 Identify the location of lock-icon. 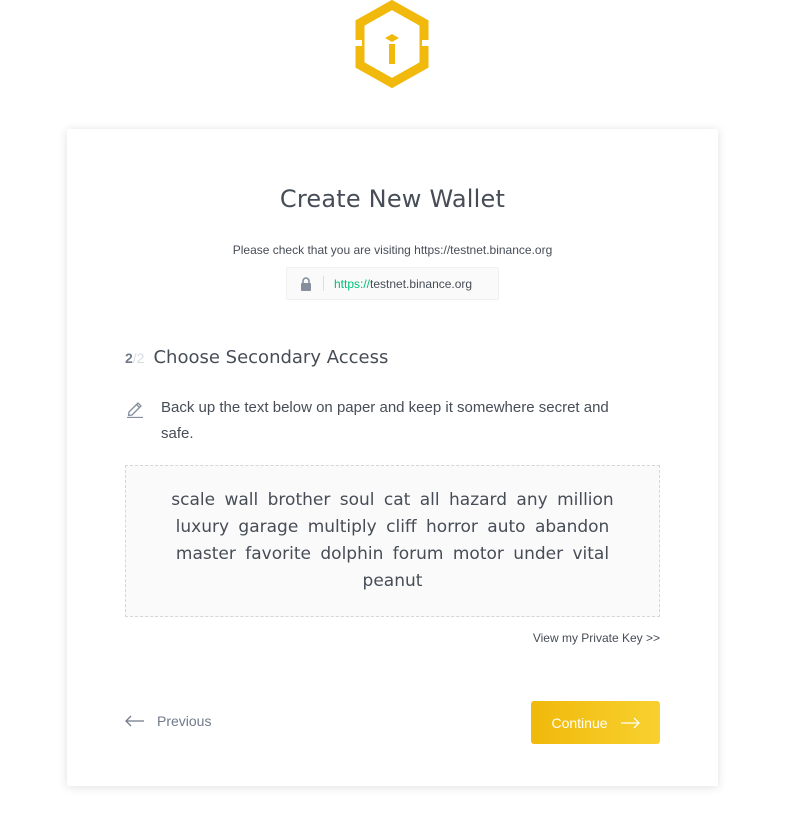
(306, 283).